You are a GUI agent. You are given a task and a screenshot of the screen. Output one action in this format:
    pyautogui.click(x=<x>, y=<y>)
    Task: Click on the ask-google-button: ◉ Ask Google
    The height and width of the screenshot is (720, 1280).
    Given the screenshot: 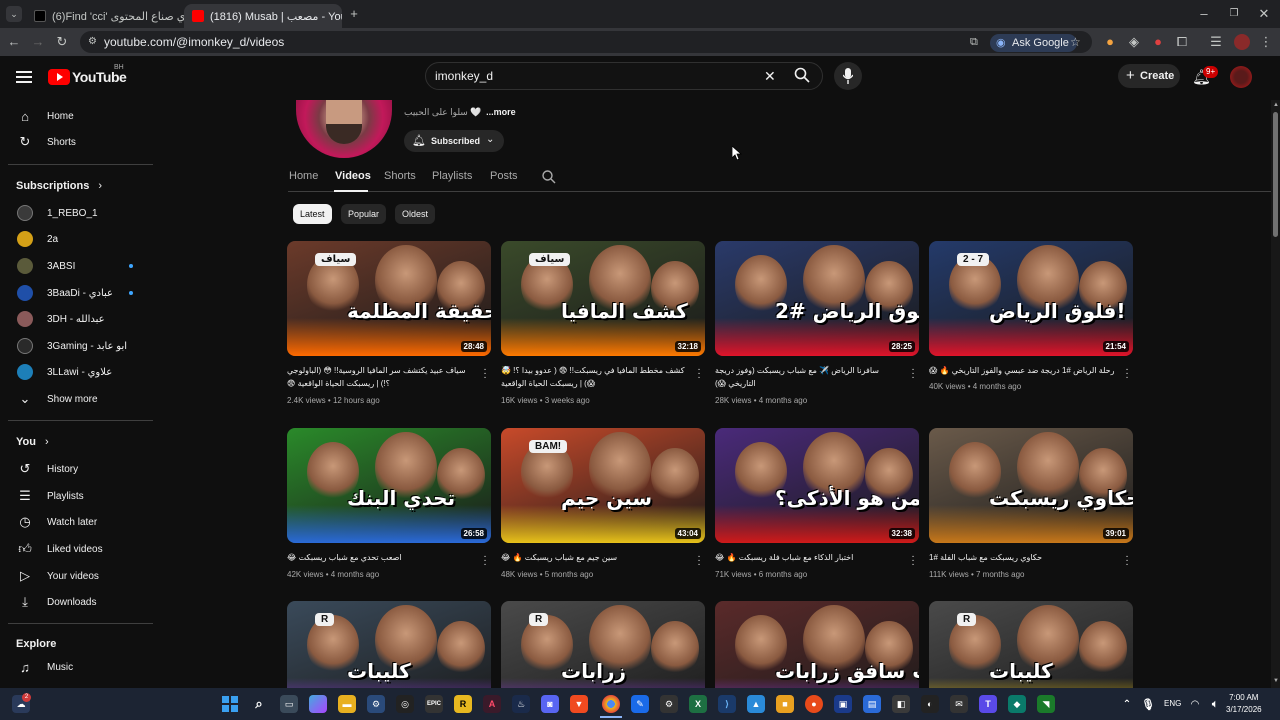 What is the action you would take?
    pyautogui.click(x=1033, y=43)
    